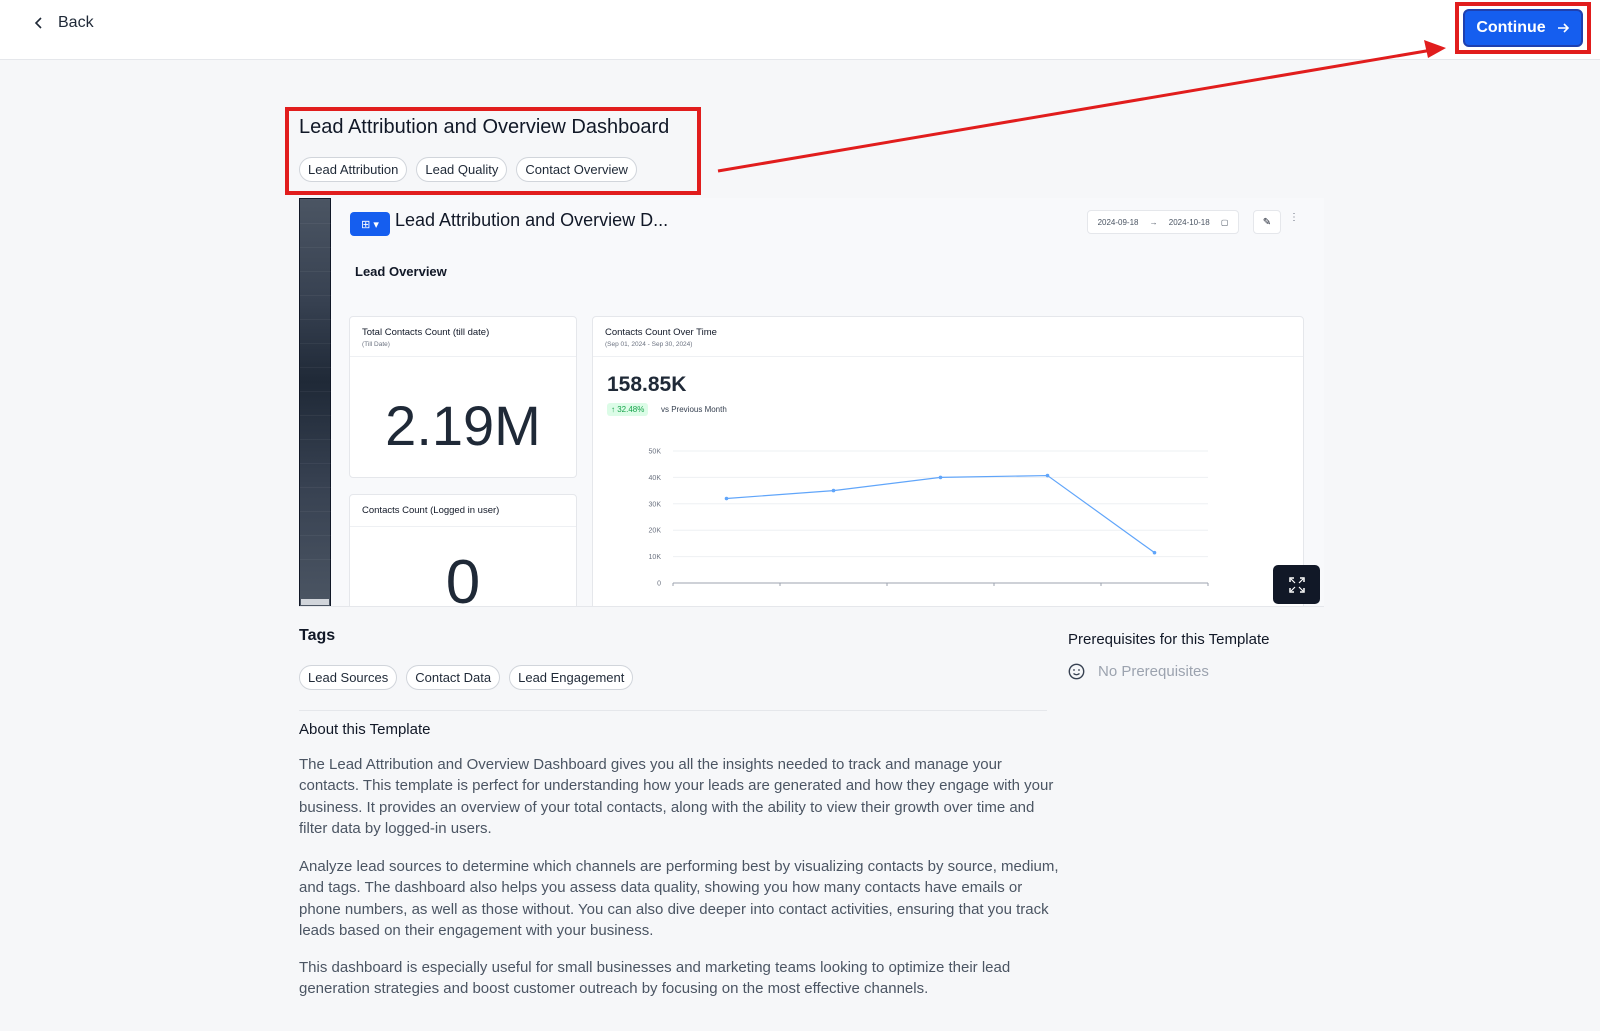  What do you see at coordinates (463, 577) in the screenshot?
I see `card-value: 0` at bounding box center [463, 577].